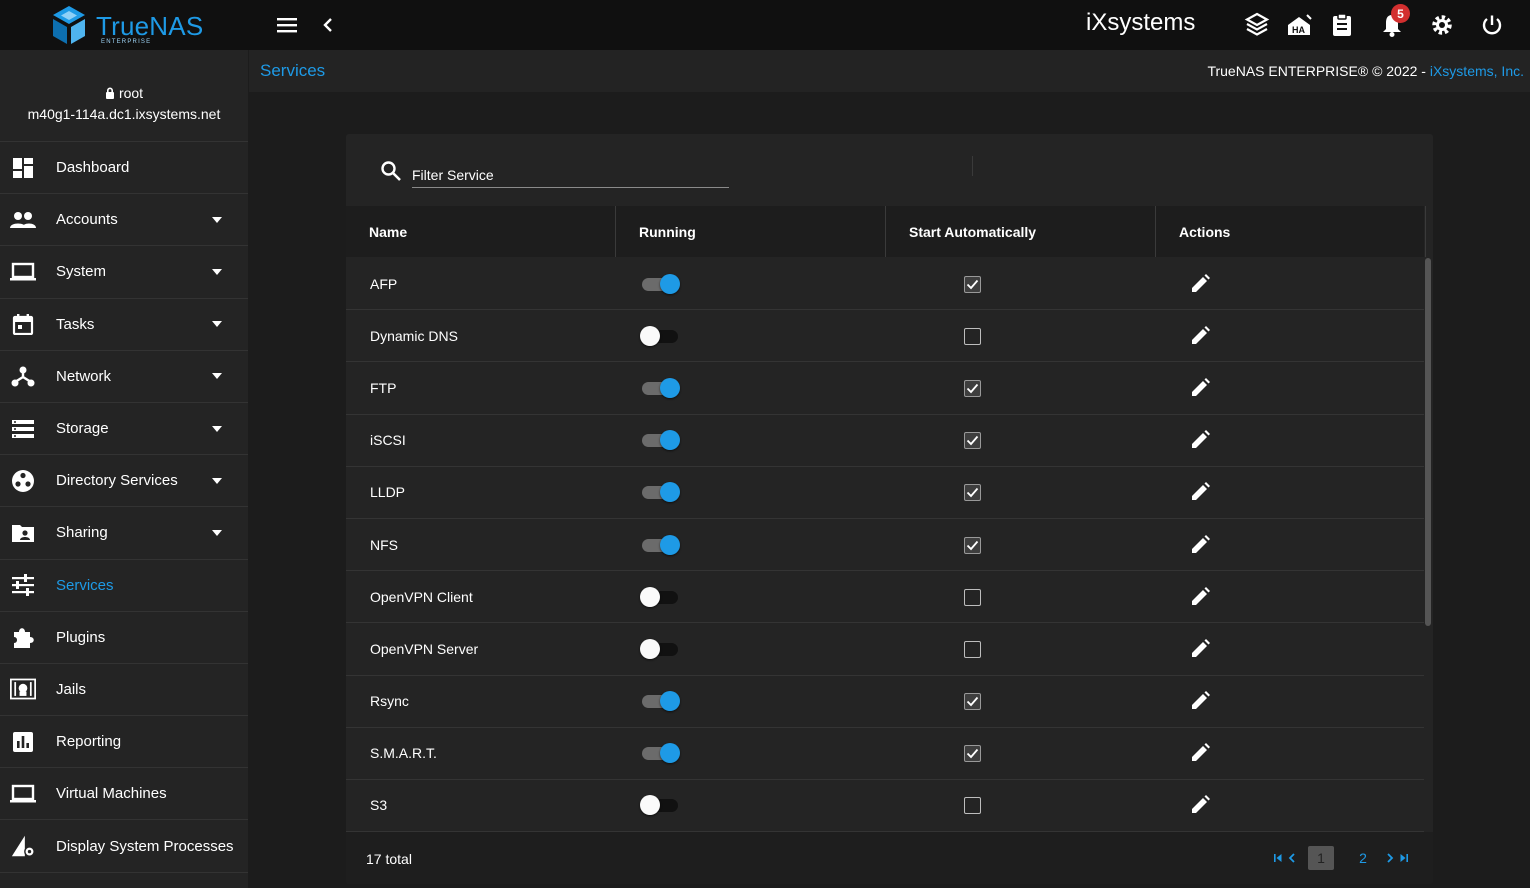 Image resolution: width=1530 pixels, height=888 pixels. I want to click on ha-status-icon: HA, so click(1300, 24).